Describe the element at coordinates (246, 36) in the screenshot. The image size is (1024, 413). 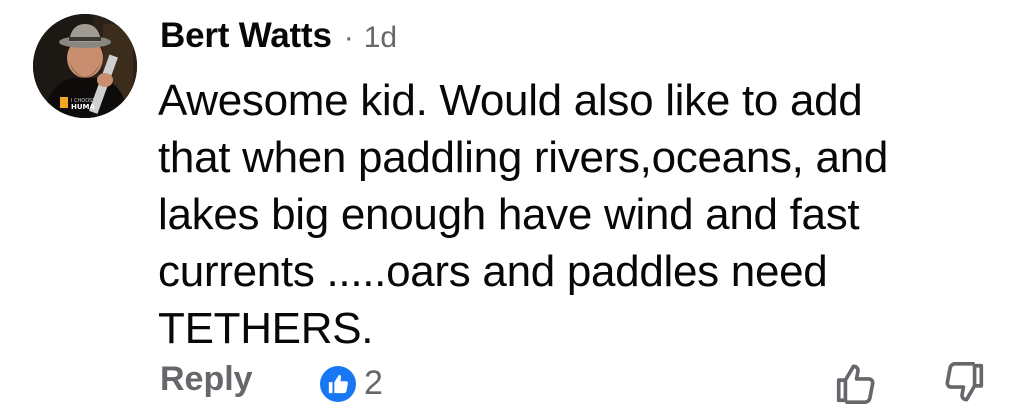
I see `author-name: Bert Watts` at that location.